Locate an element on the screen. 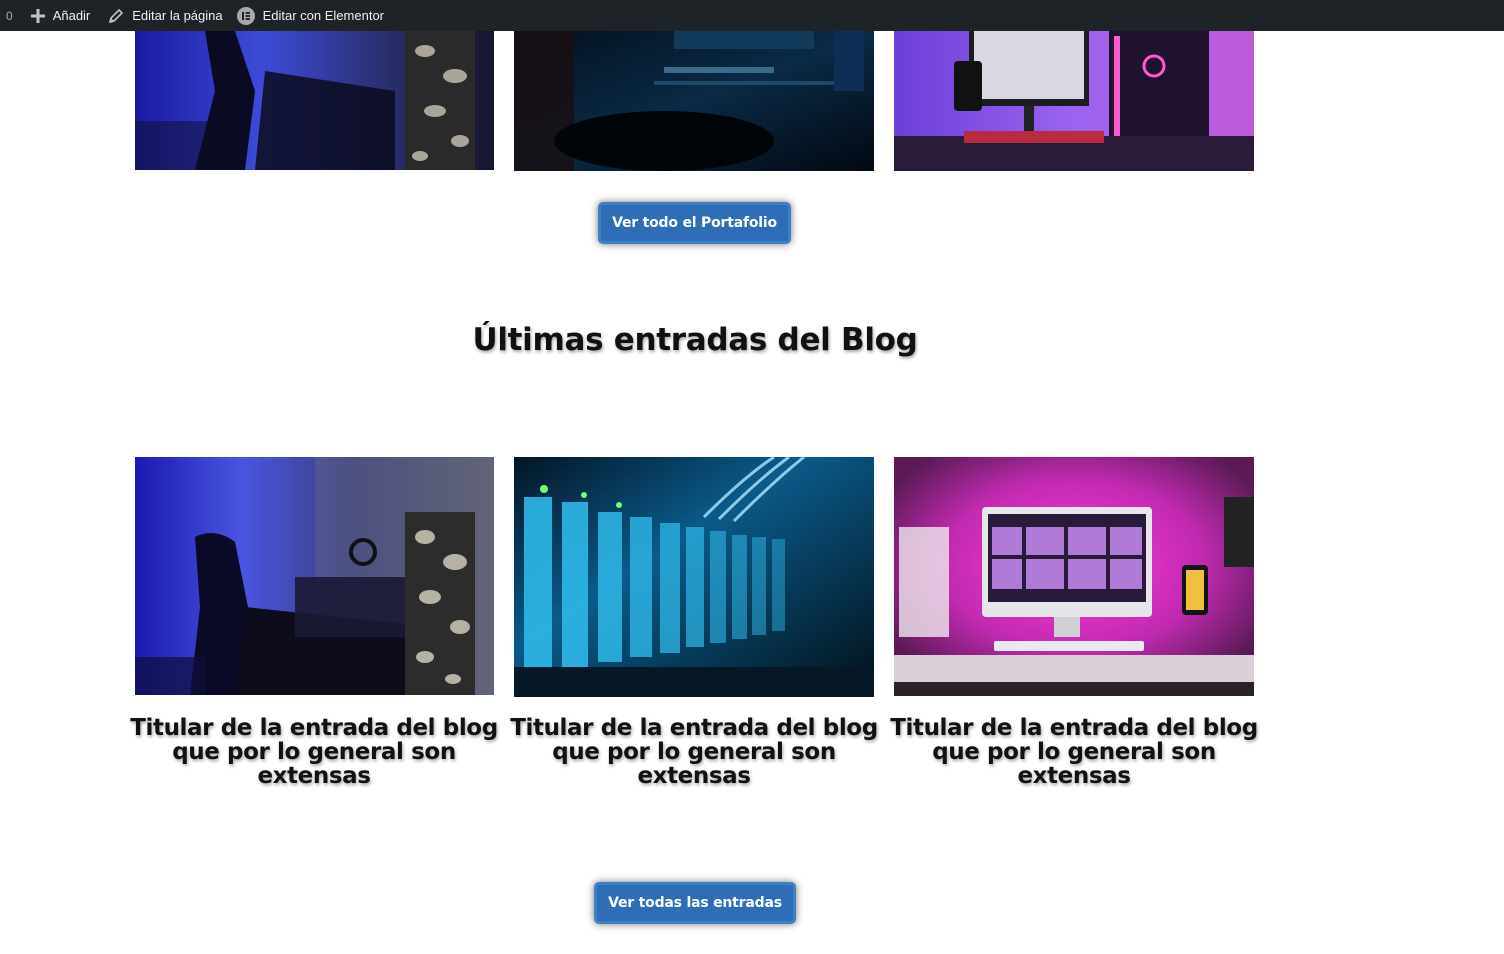 The image size is (1504, 954). edit-page-button: Editar la página is located at coordinates (165, 15).